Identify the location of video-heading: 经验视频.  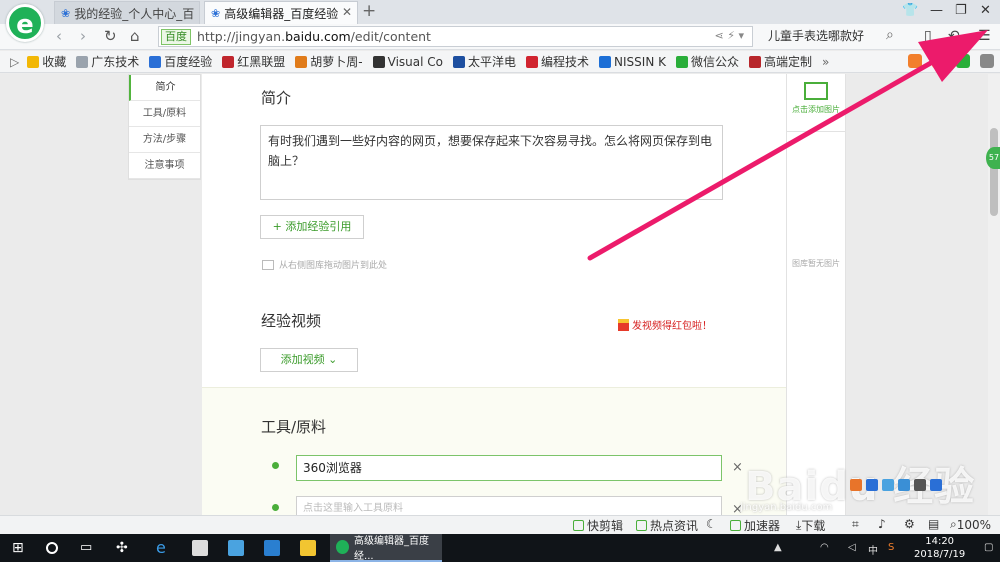
(291, 321).